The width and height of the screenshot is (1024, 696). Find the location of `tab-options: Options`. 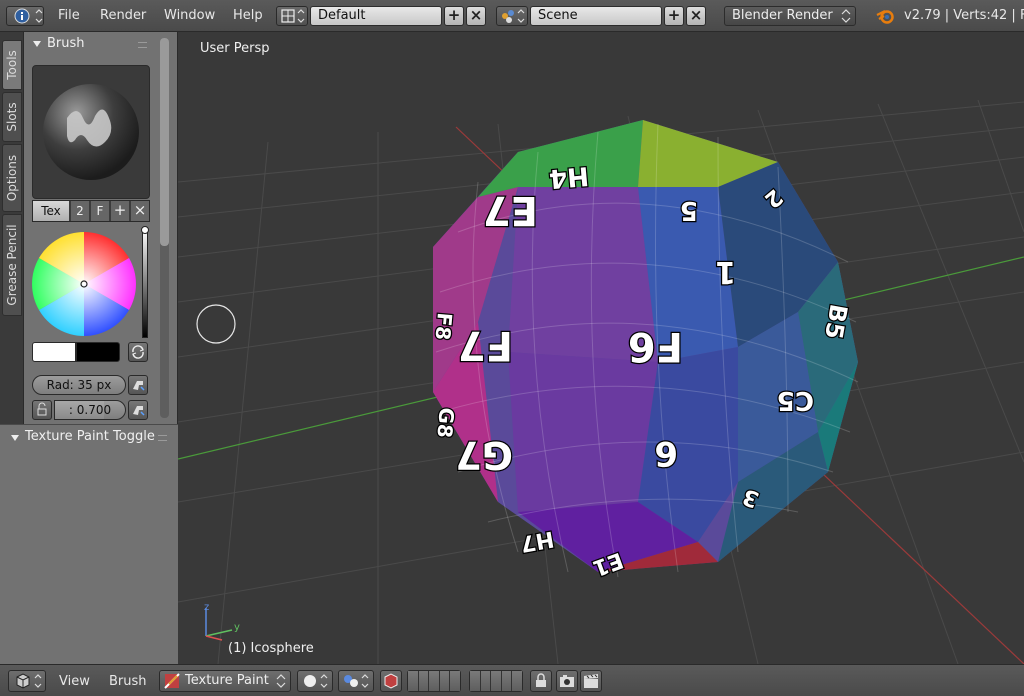

tab-options: Options is located at coordinates (12, 178).